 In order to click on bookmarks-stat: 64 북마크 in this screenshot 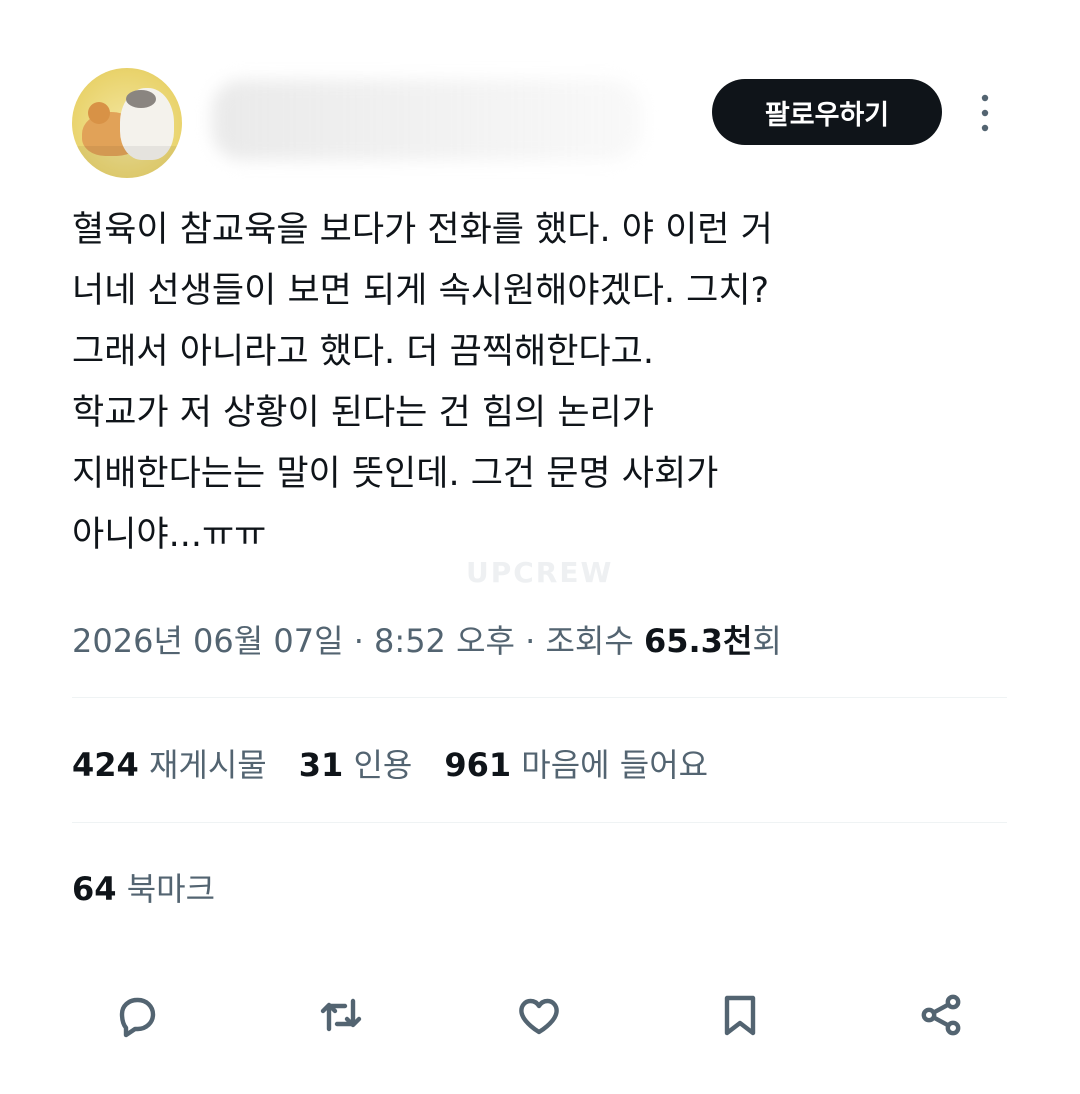, I will do `click(143, 887)`.